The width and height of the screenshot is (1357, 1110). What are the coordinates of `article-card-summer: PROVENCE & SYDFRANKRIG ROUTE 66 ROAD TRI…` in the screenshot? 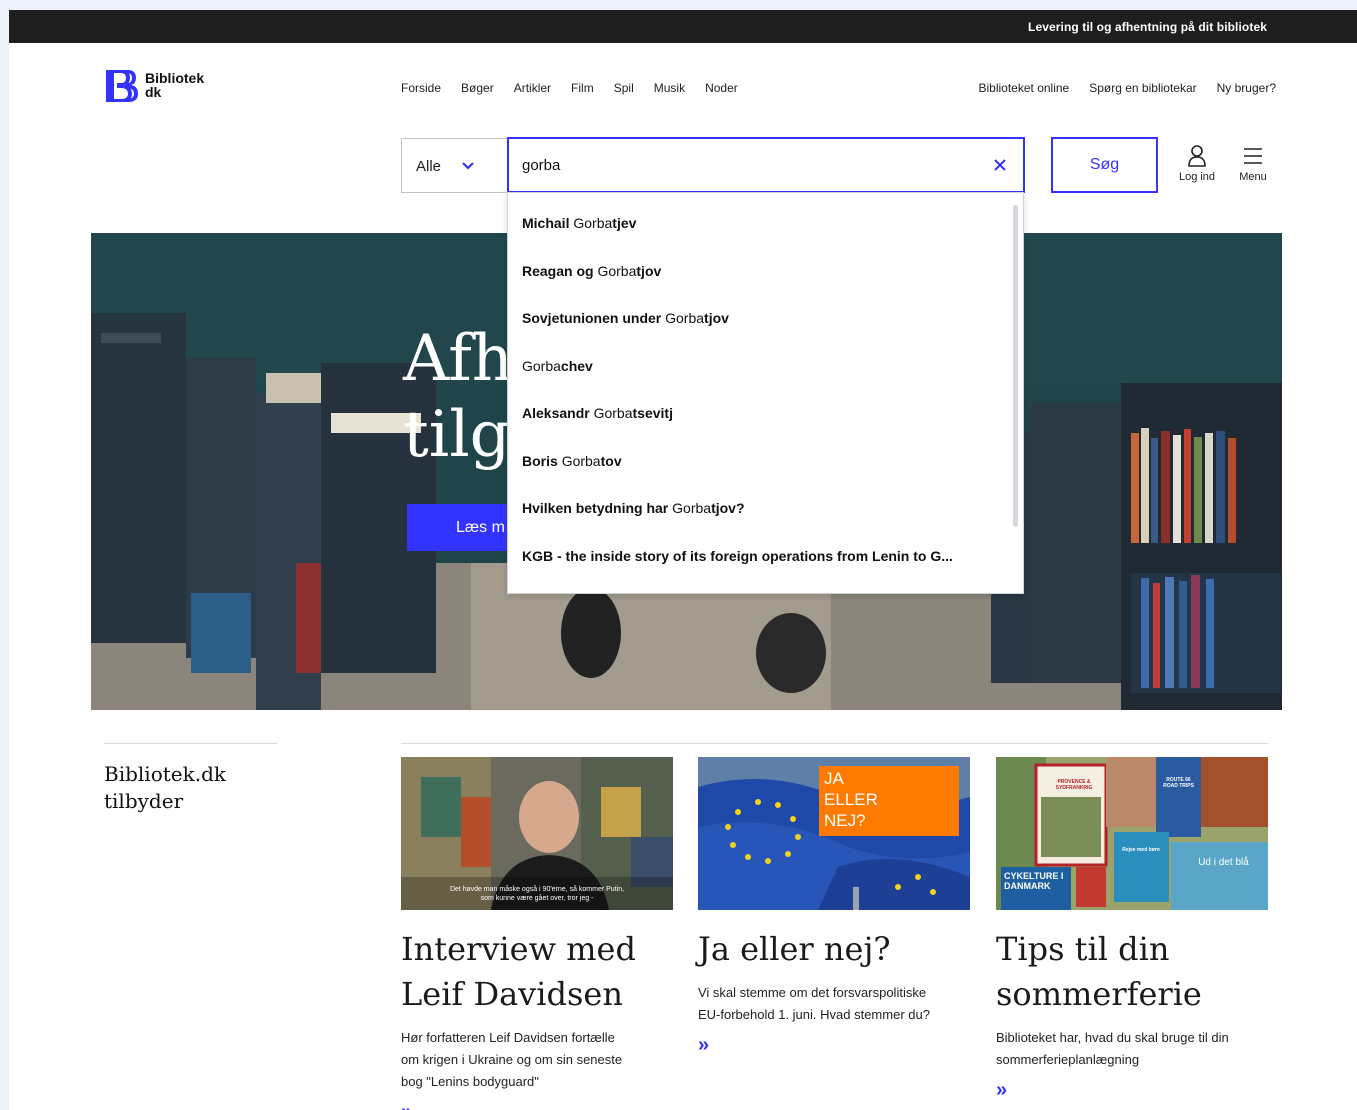 It's located at (1133, 929).